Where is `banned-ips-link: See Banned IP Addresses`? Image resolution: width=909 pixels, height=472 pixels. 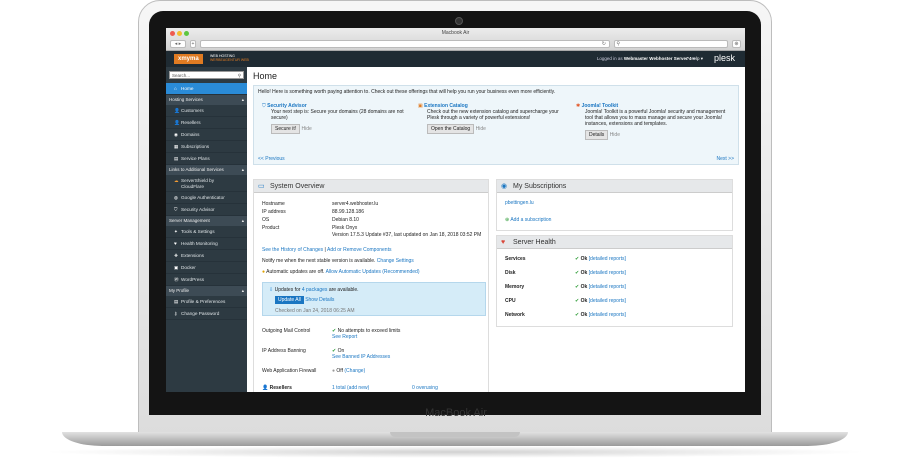 banned-ips-link: See Banned IP Addresses is located at coordinates (361, 357).